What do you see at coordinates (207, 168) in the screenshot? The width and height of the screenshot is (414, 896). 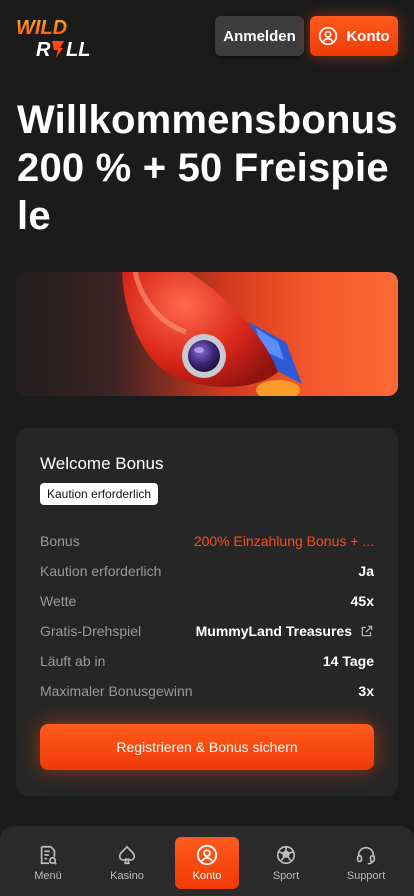 I see `page-title: Willkommensbonus 200 % + 50 Freispiele` at bounding box center [207, 168].